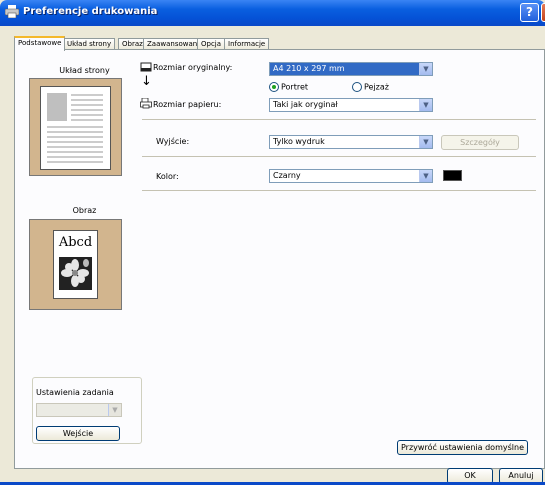 The width and height of the screenshot is (545, 485). I want to click on original-size-select: A4 210 x 297 mm ▼, so click(351, 69).